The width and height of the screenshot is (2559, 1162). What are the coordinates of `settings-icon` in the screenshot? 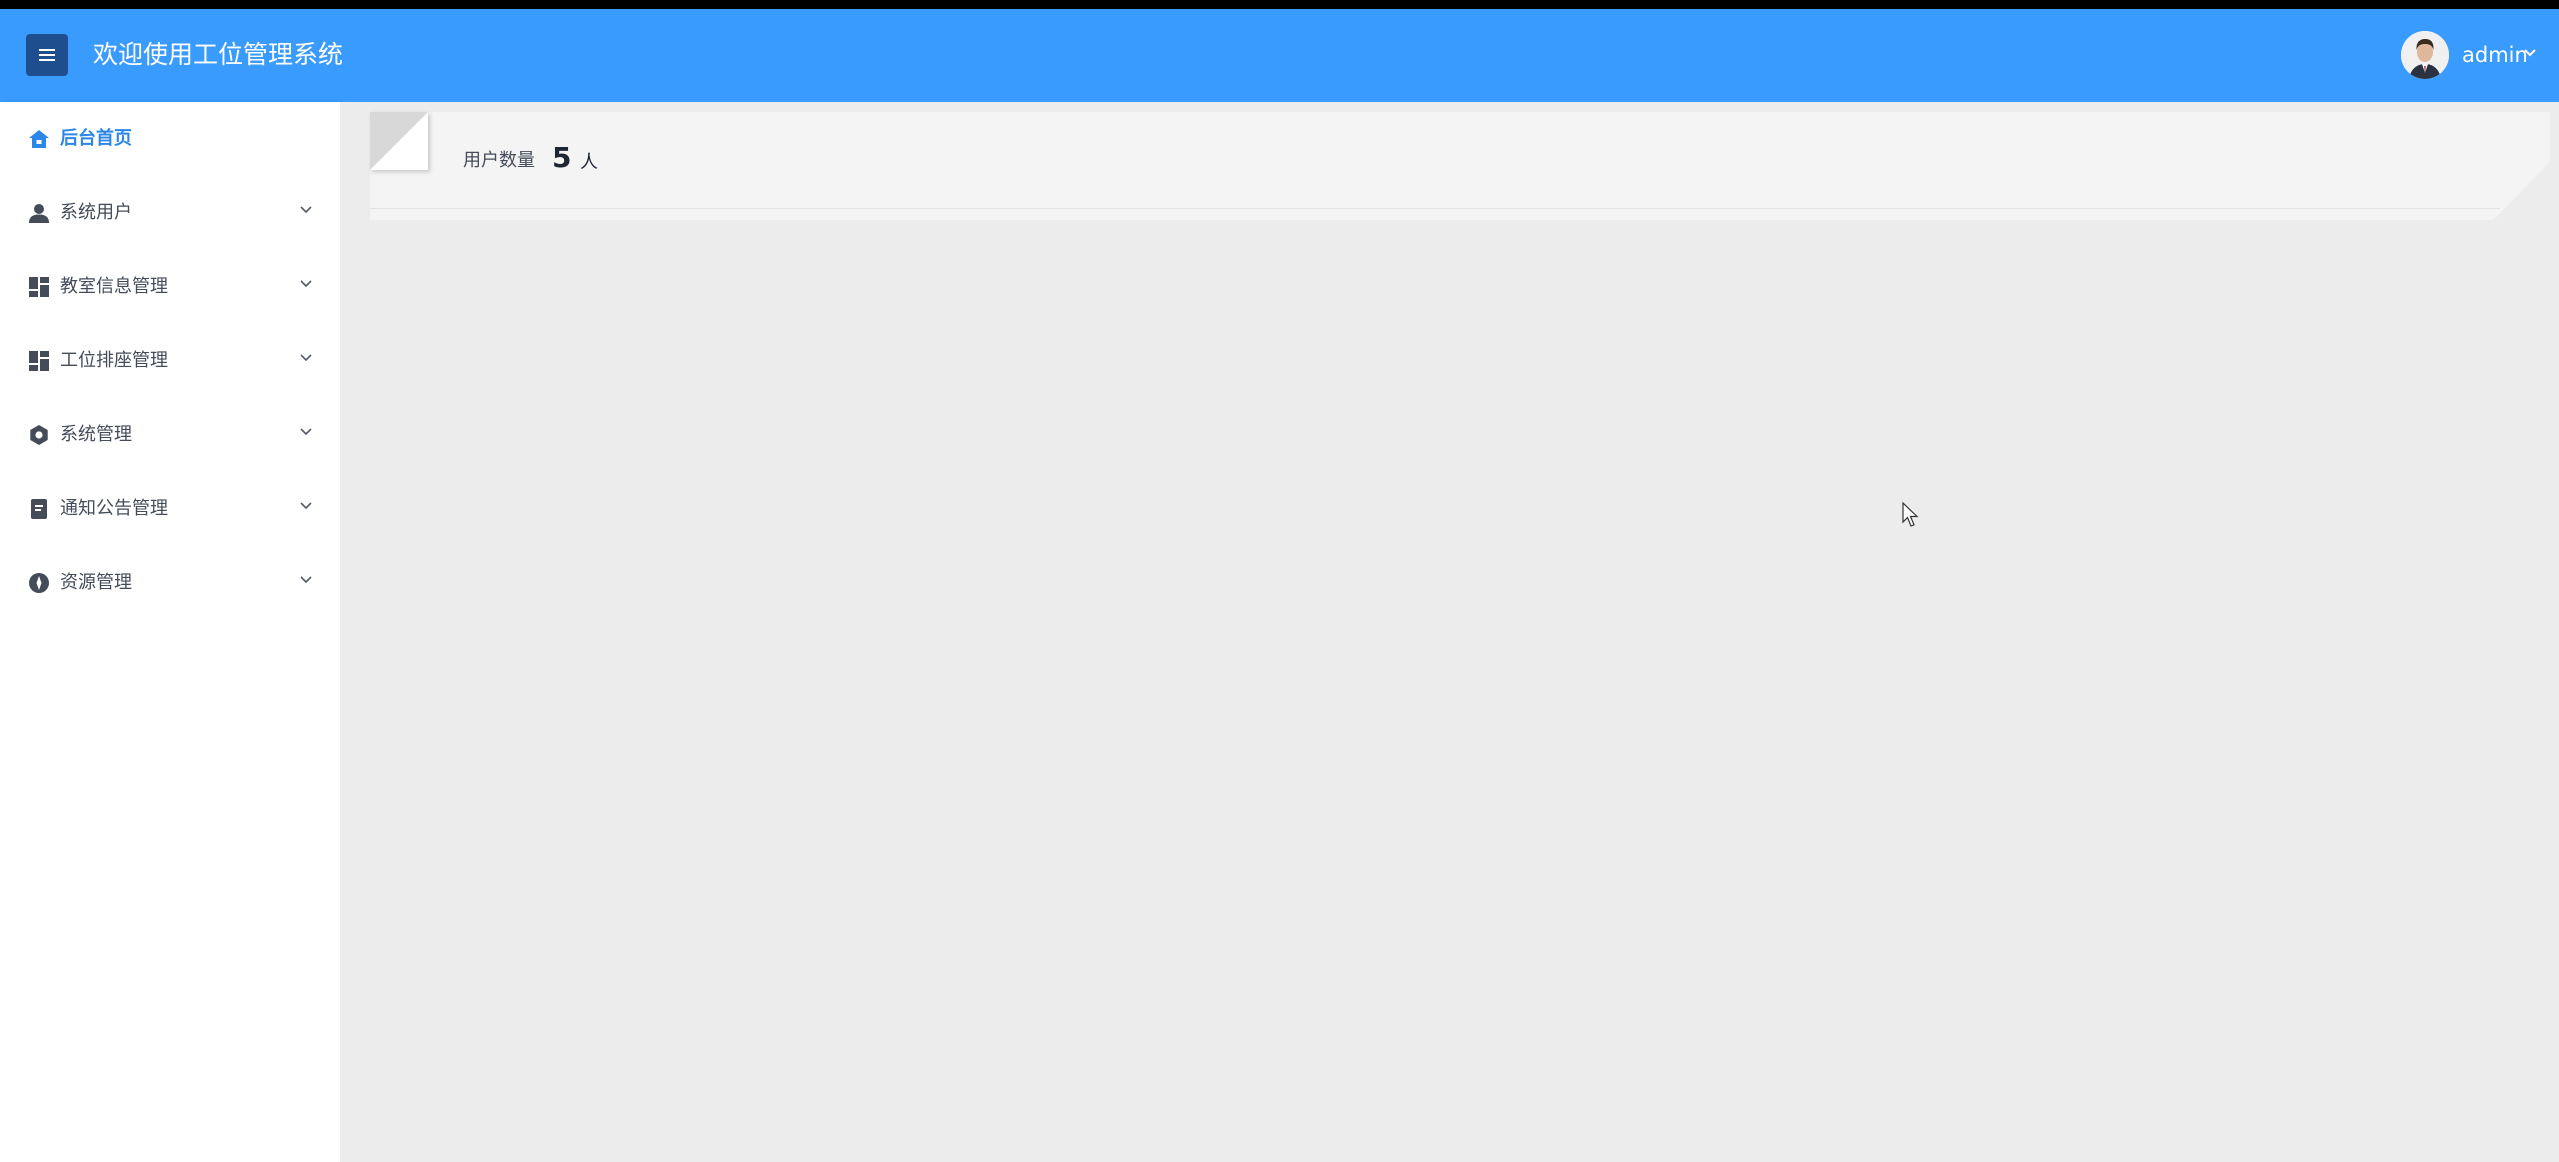 It's located at (39, 435).